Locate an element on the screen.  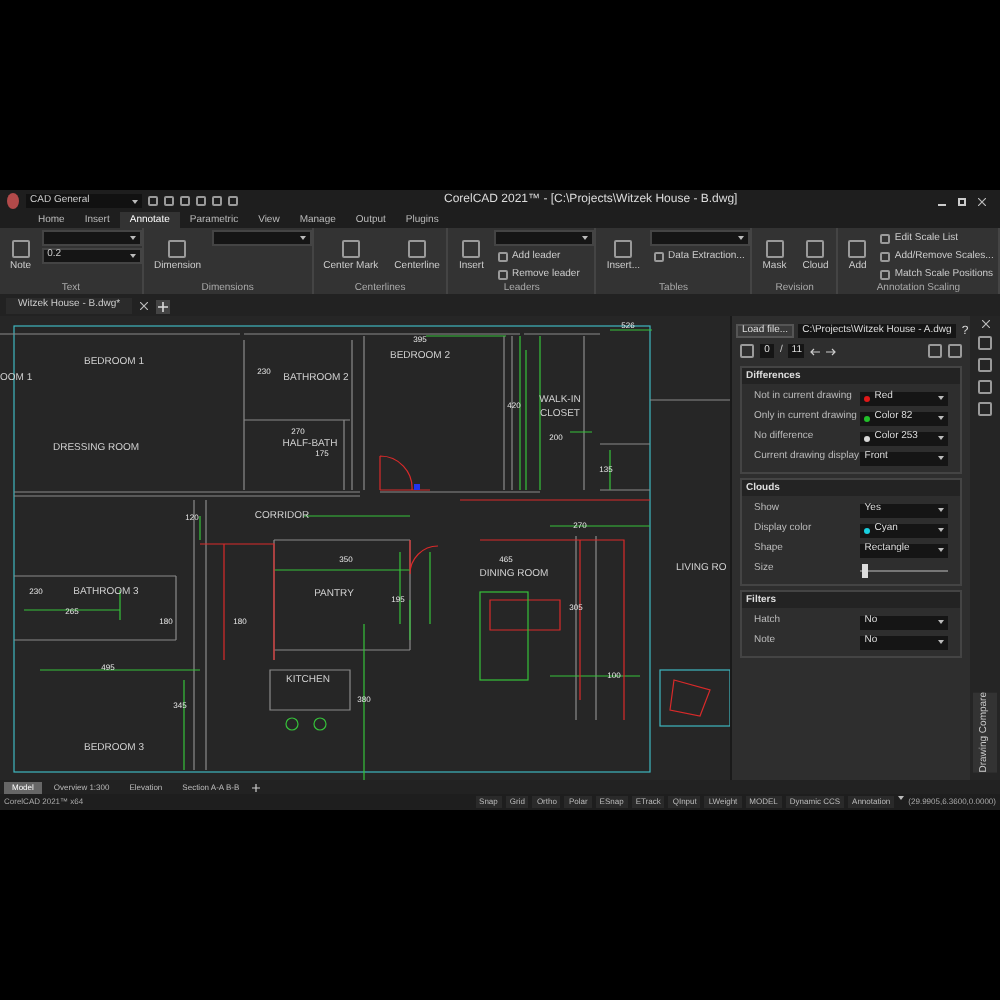
left-arrow-icon is located at coordinates (815, 351).